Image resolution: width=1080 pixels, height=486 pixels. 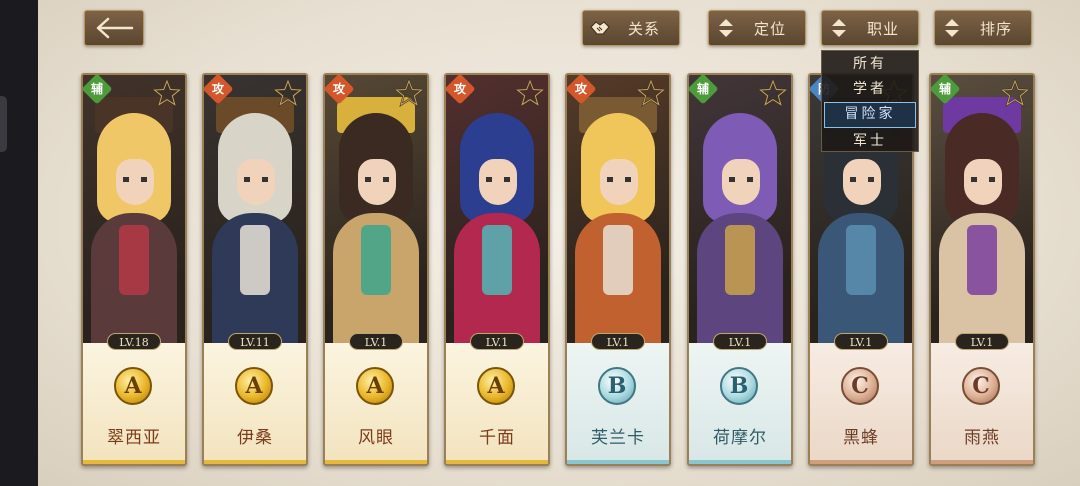 I want to click on card-info-panel: LV.1 B 芙兰卡, so click(x=618, y=398).